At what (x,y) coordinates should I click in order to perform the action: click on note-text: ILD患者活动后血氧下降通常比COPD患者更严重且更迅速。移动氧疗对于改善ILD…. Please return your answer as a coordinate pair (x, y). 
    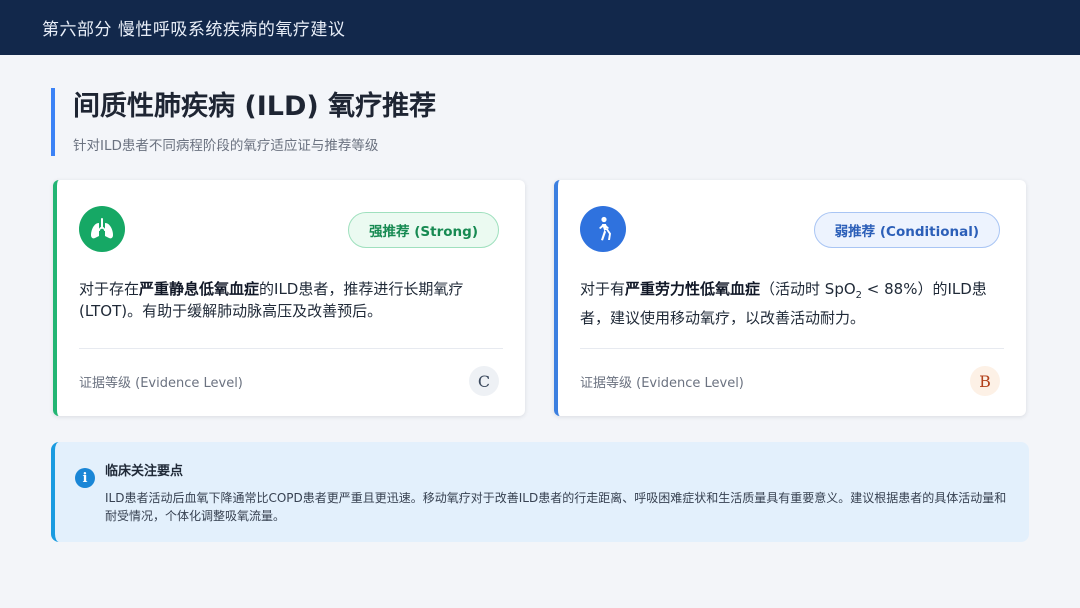
    Looking at the image, I should click on (556, 507).